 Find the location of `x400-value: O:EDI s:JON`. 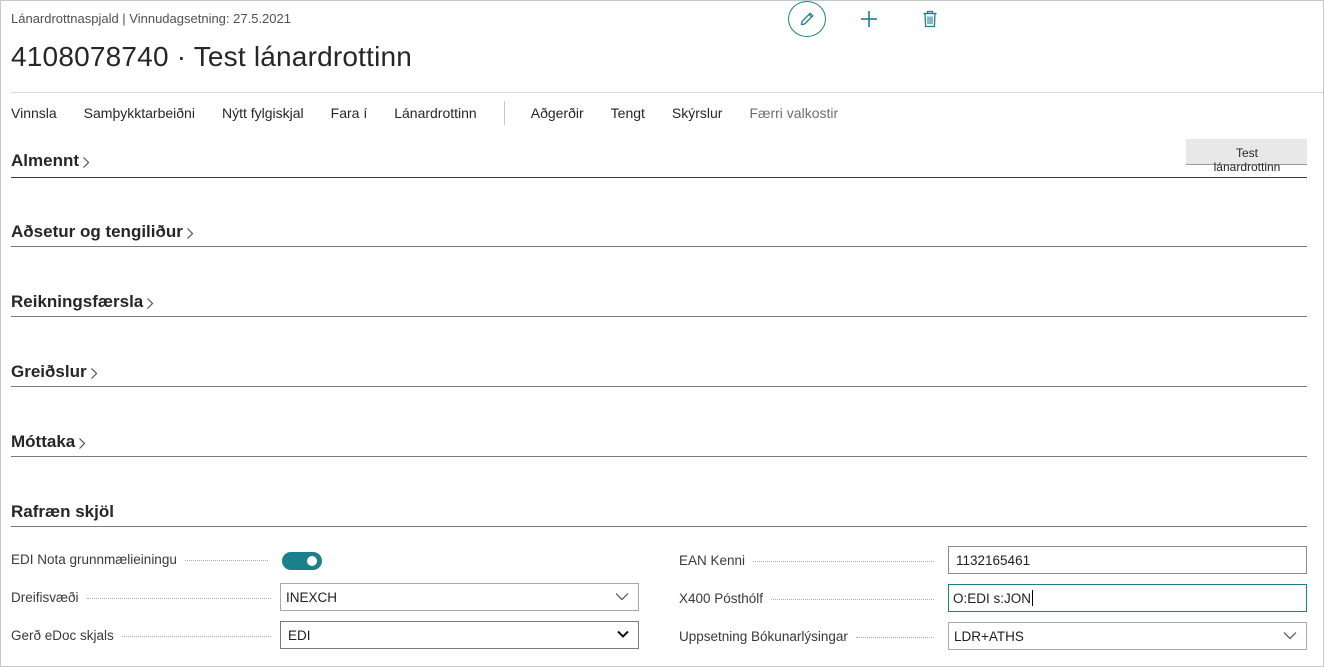

x400-value: O:EDI s:JON is located at coordinates (992, 598).